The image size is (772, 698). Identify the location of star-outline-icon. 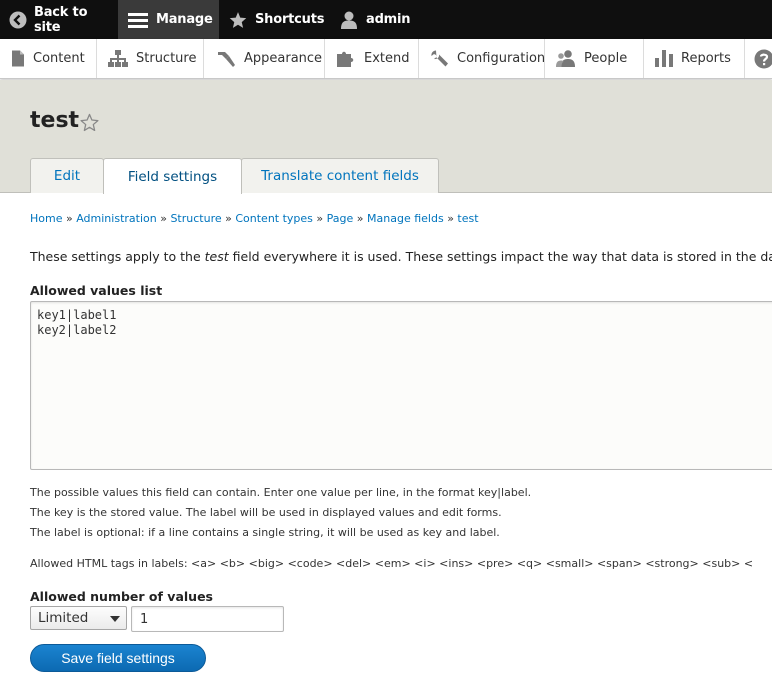
(89, 122).